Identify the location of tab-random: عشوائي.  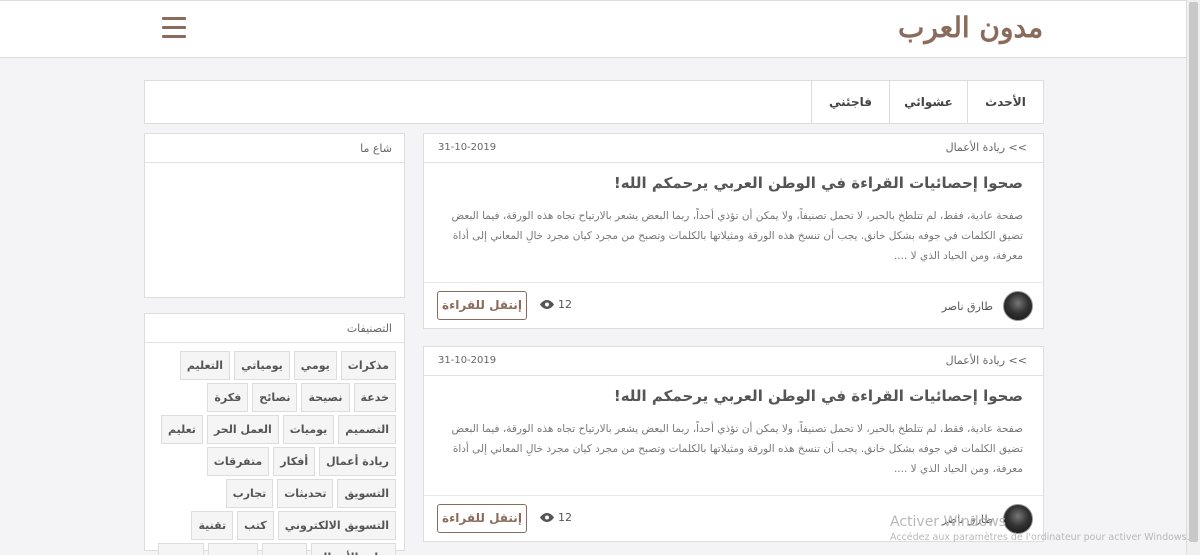
(928, 102).